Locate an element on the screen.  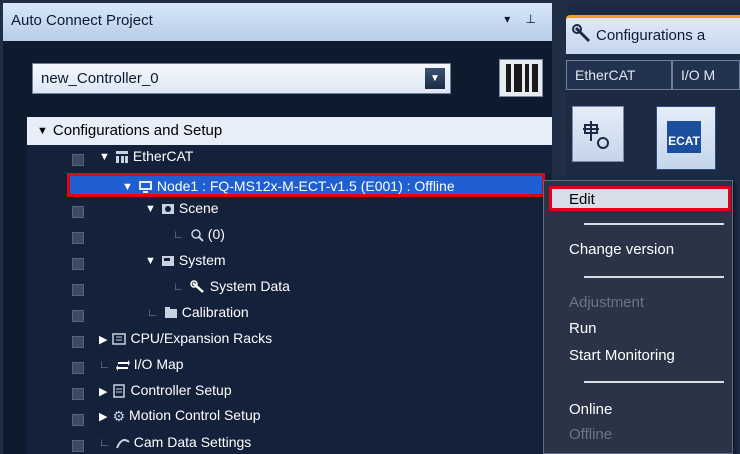
tree-item-ethercat: ▼ EtherCAT is located at coordinates (146, 160).